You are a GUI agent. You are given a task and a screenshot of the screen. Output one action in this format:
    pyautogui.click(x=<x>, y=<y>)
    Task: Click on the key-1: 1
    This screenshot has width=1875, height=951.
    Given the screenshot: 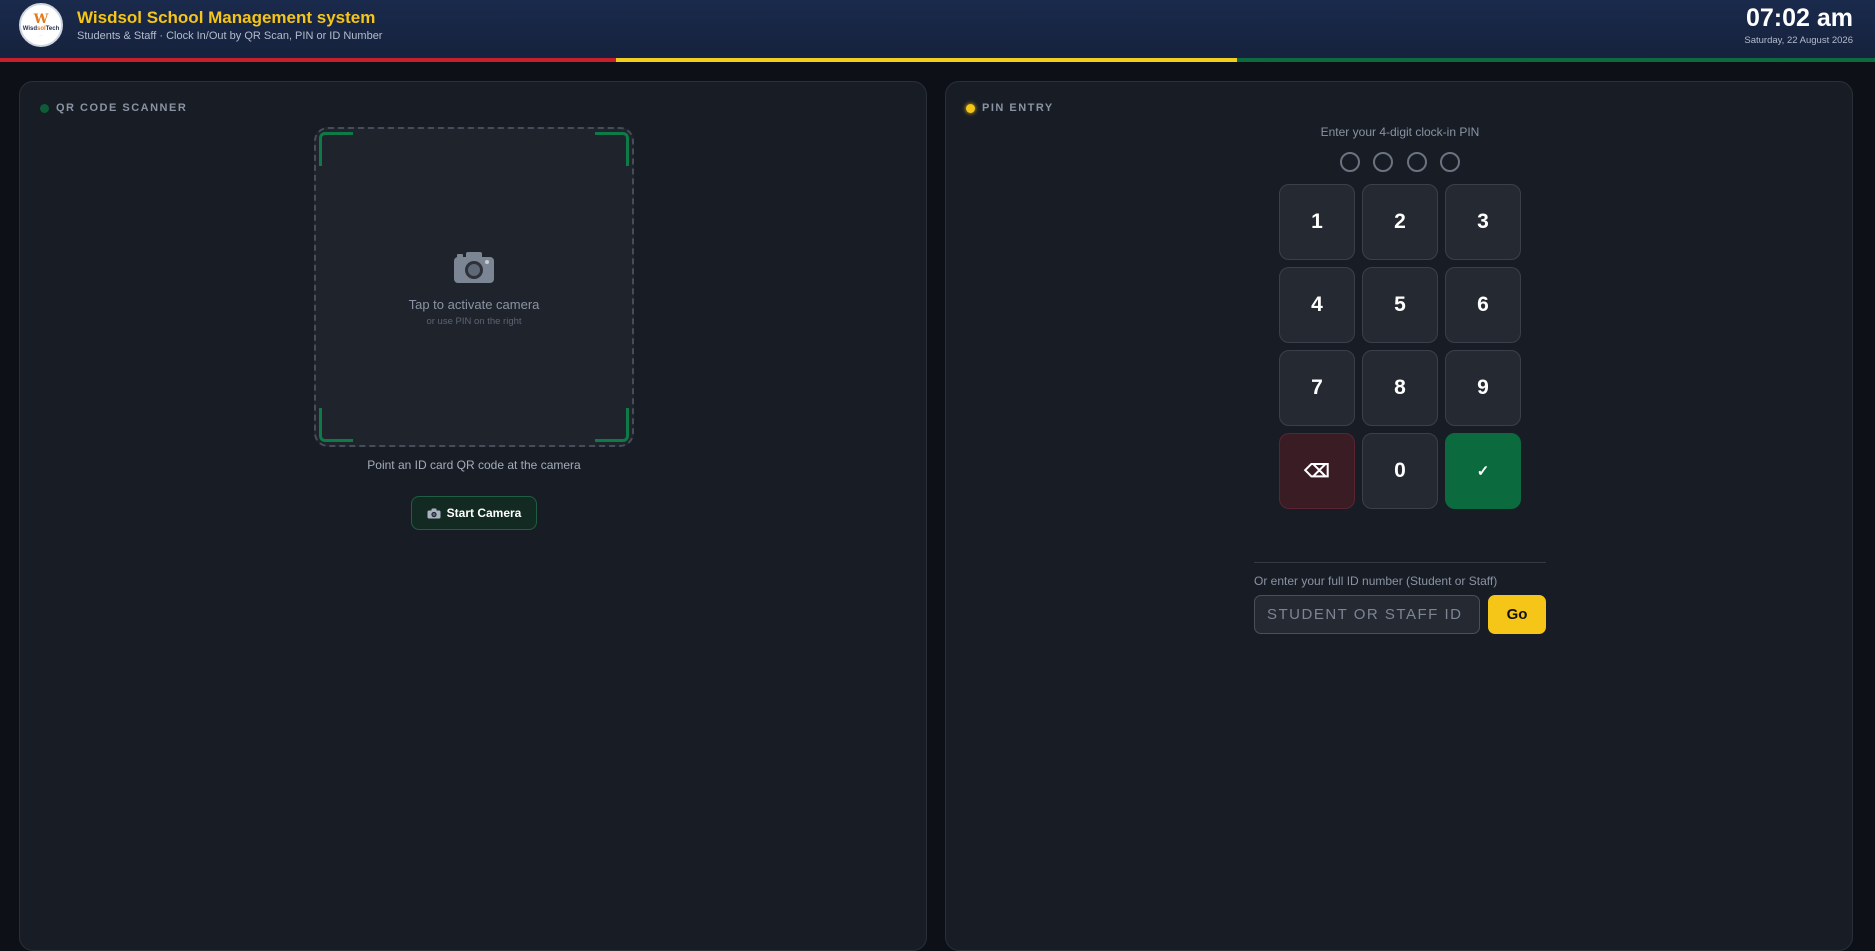 What is the action you would take?
    pyautogui.click(x=1317, y=222)
    